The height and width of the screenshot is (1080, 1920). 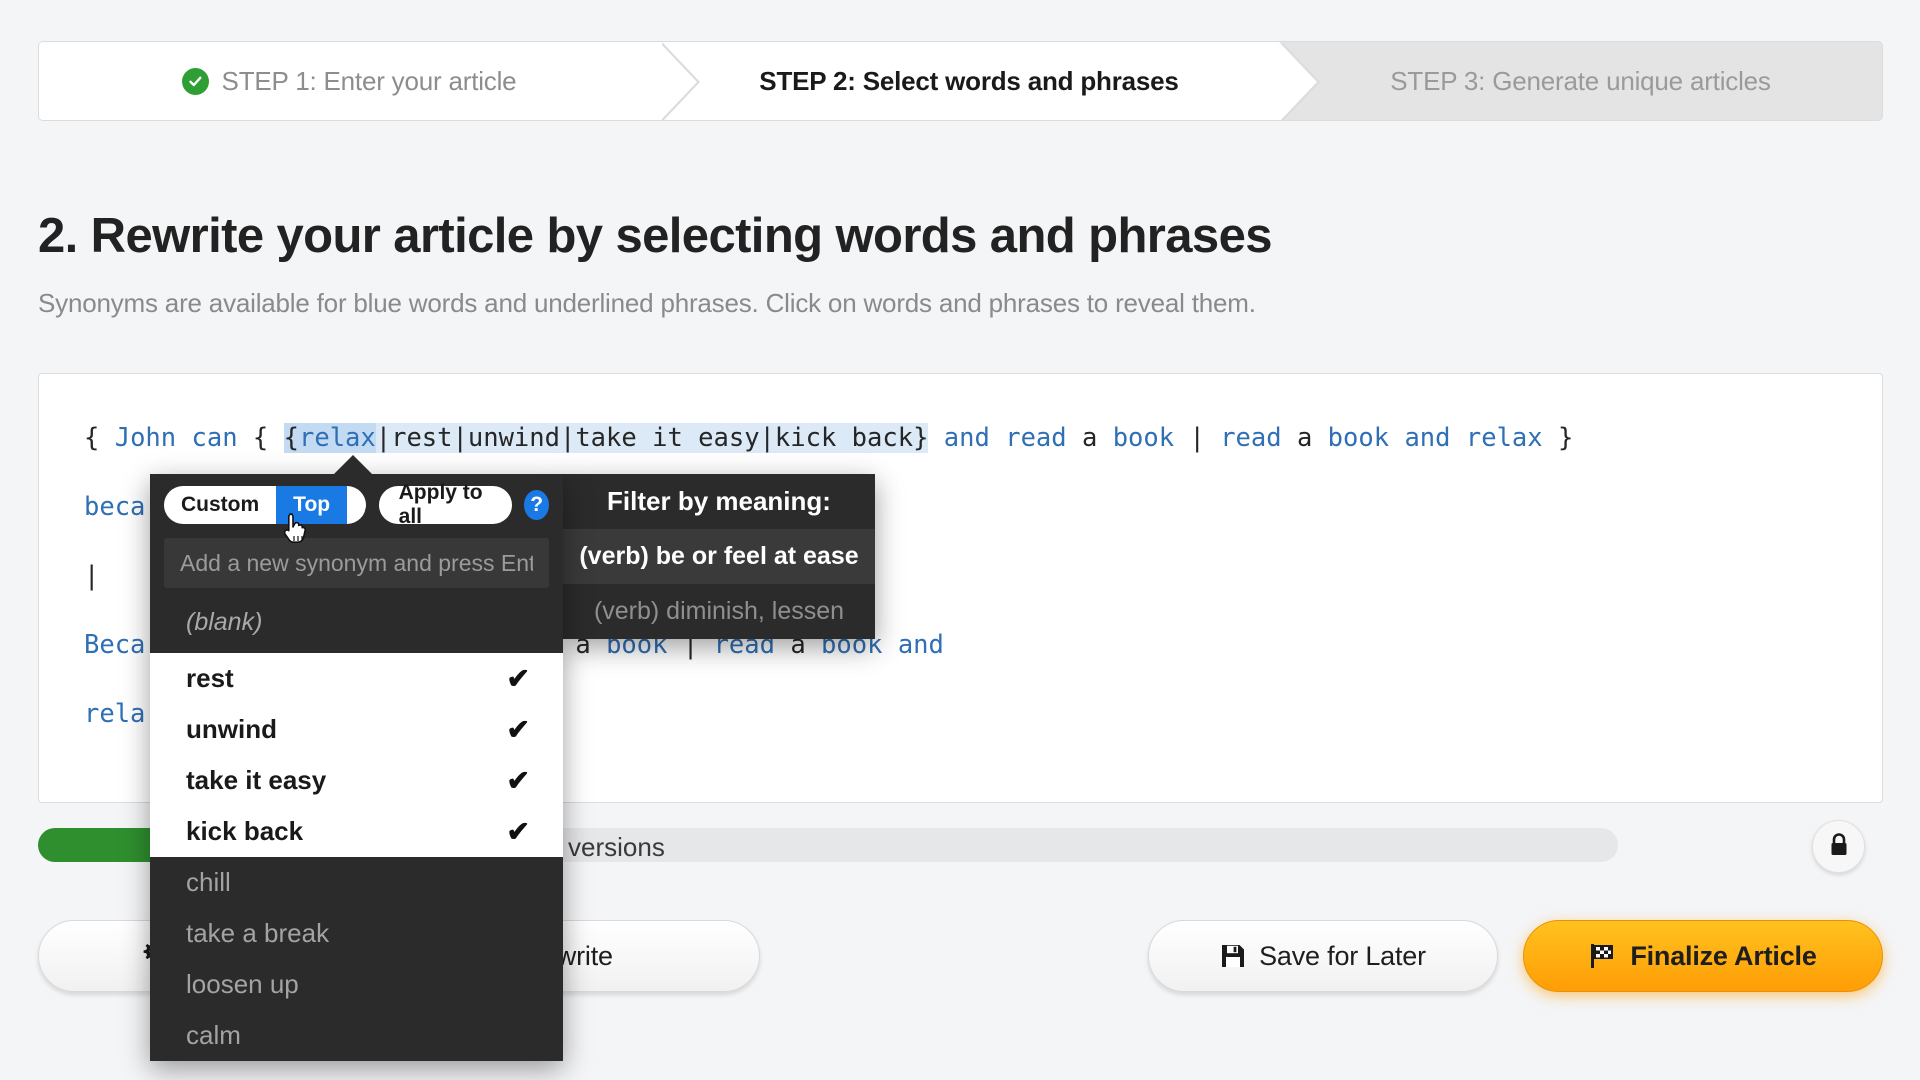 I want to click on word-book: book, so click(x=1143, y=438).